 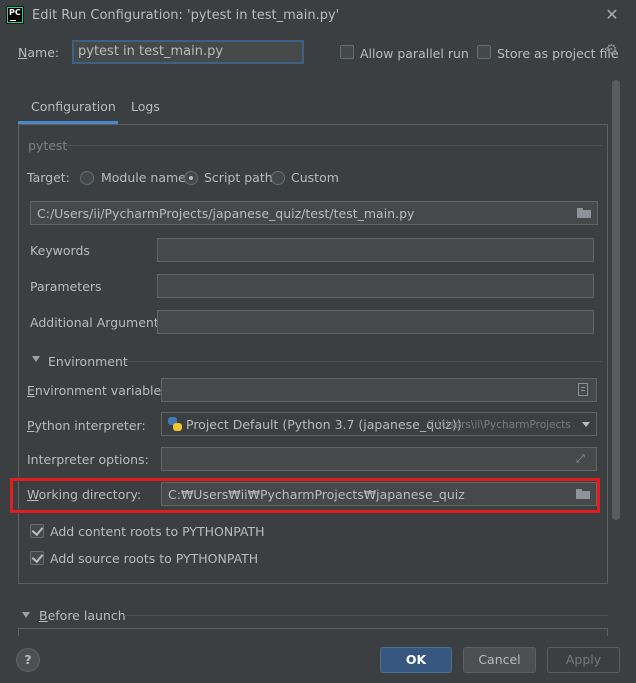 What do you see at coordinates (28, 660) in the screenshot?
I see `help-button: ?` at bounding box center [28, 660].